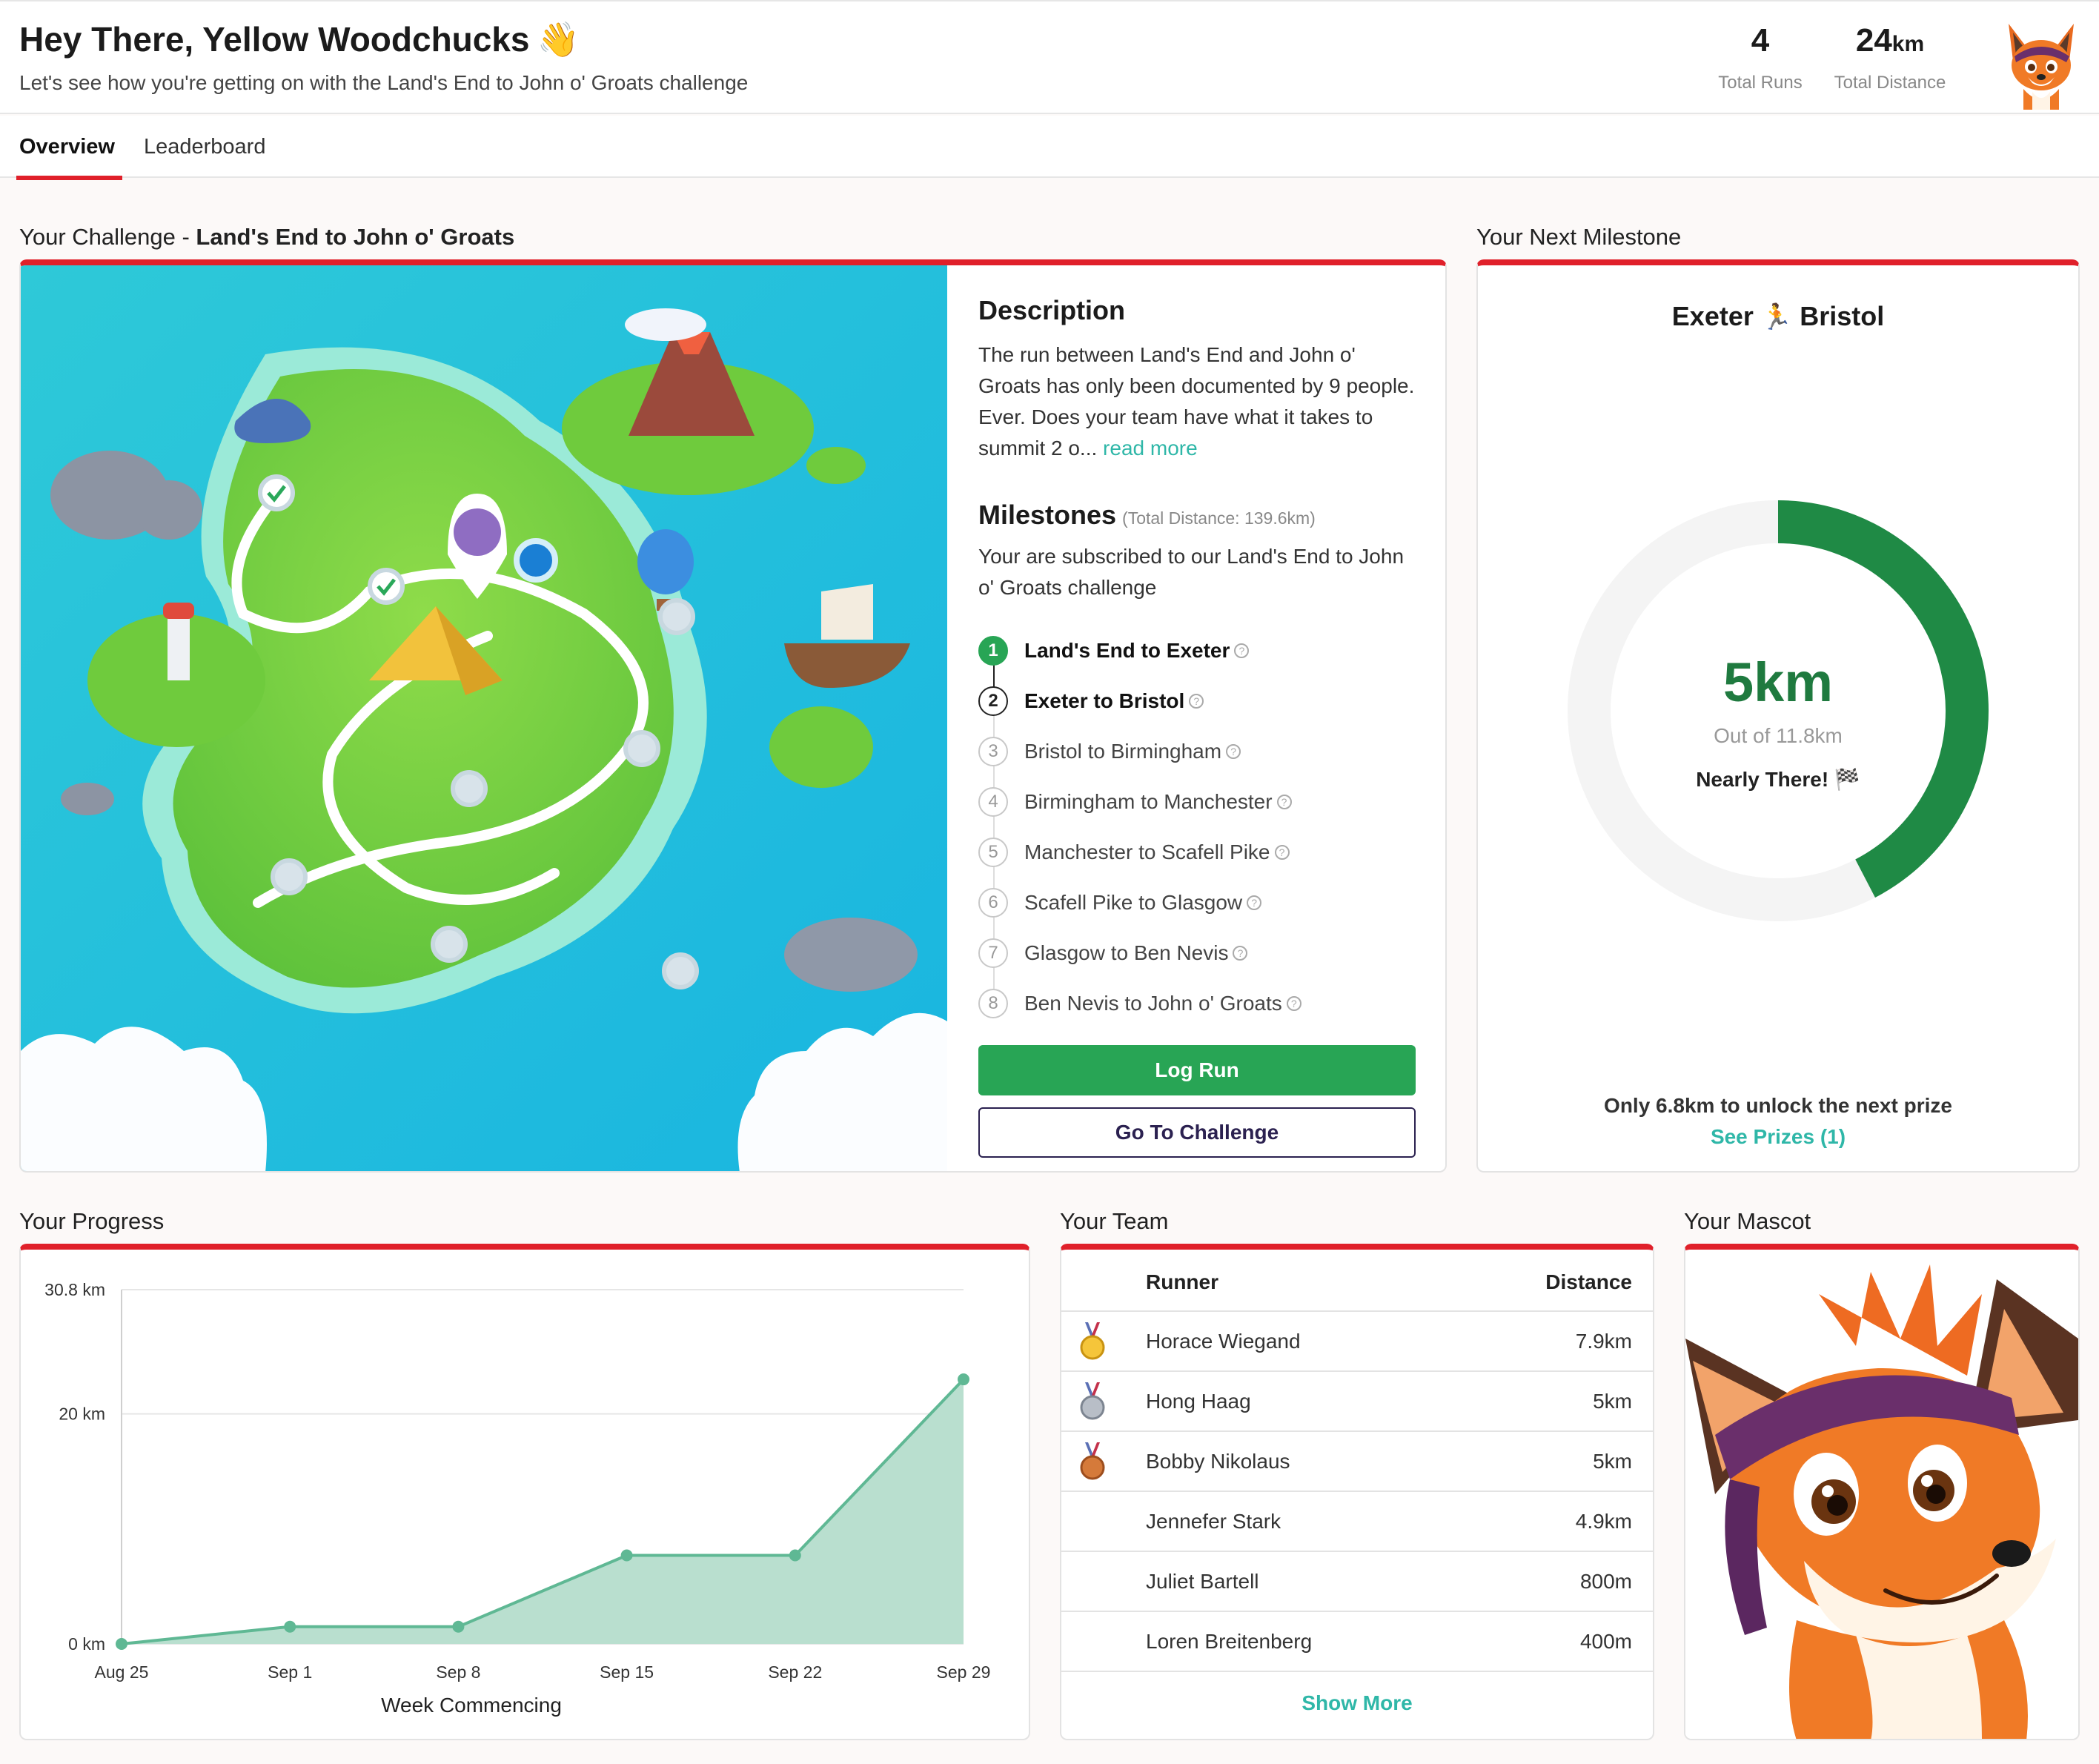 This screenshot has height=1764, width=2099. Describe the element at coordinates (993, 802) in the screenshot. I see `milestone-number: 4` at that location.